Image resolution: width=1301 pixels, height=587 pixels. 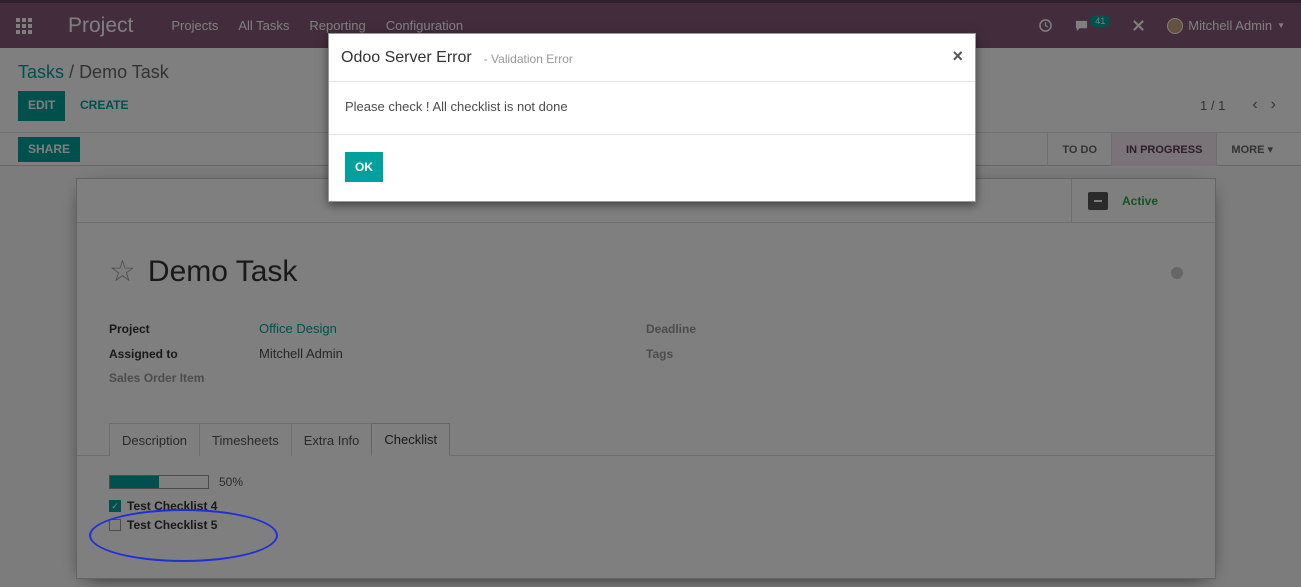 What do you see at coordinates (406, 57) in the screenshot?
I see `dialog-title: Odoo Server Error` at bounding box center [406, 57].